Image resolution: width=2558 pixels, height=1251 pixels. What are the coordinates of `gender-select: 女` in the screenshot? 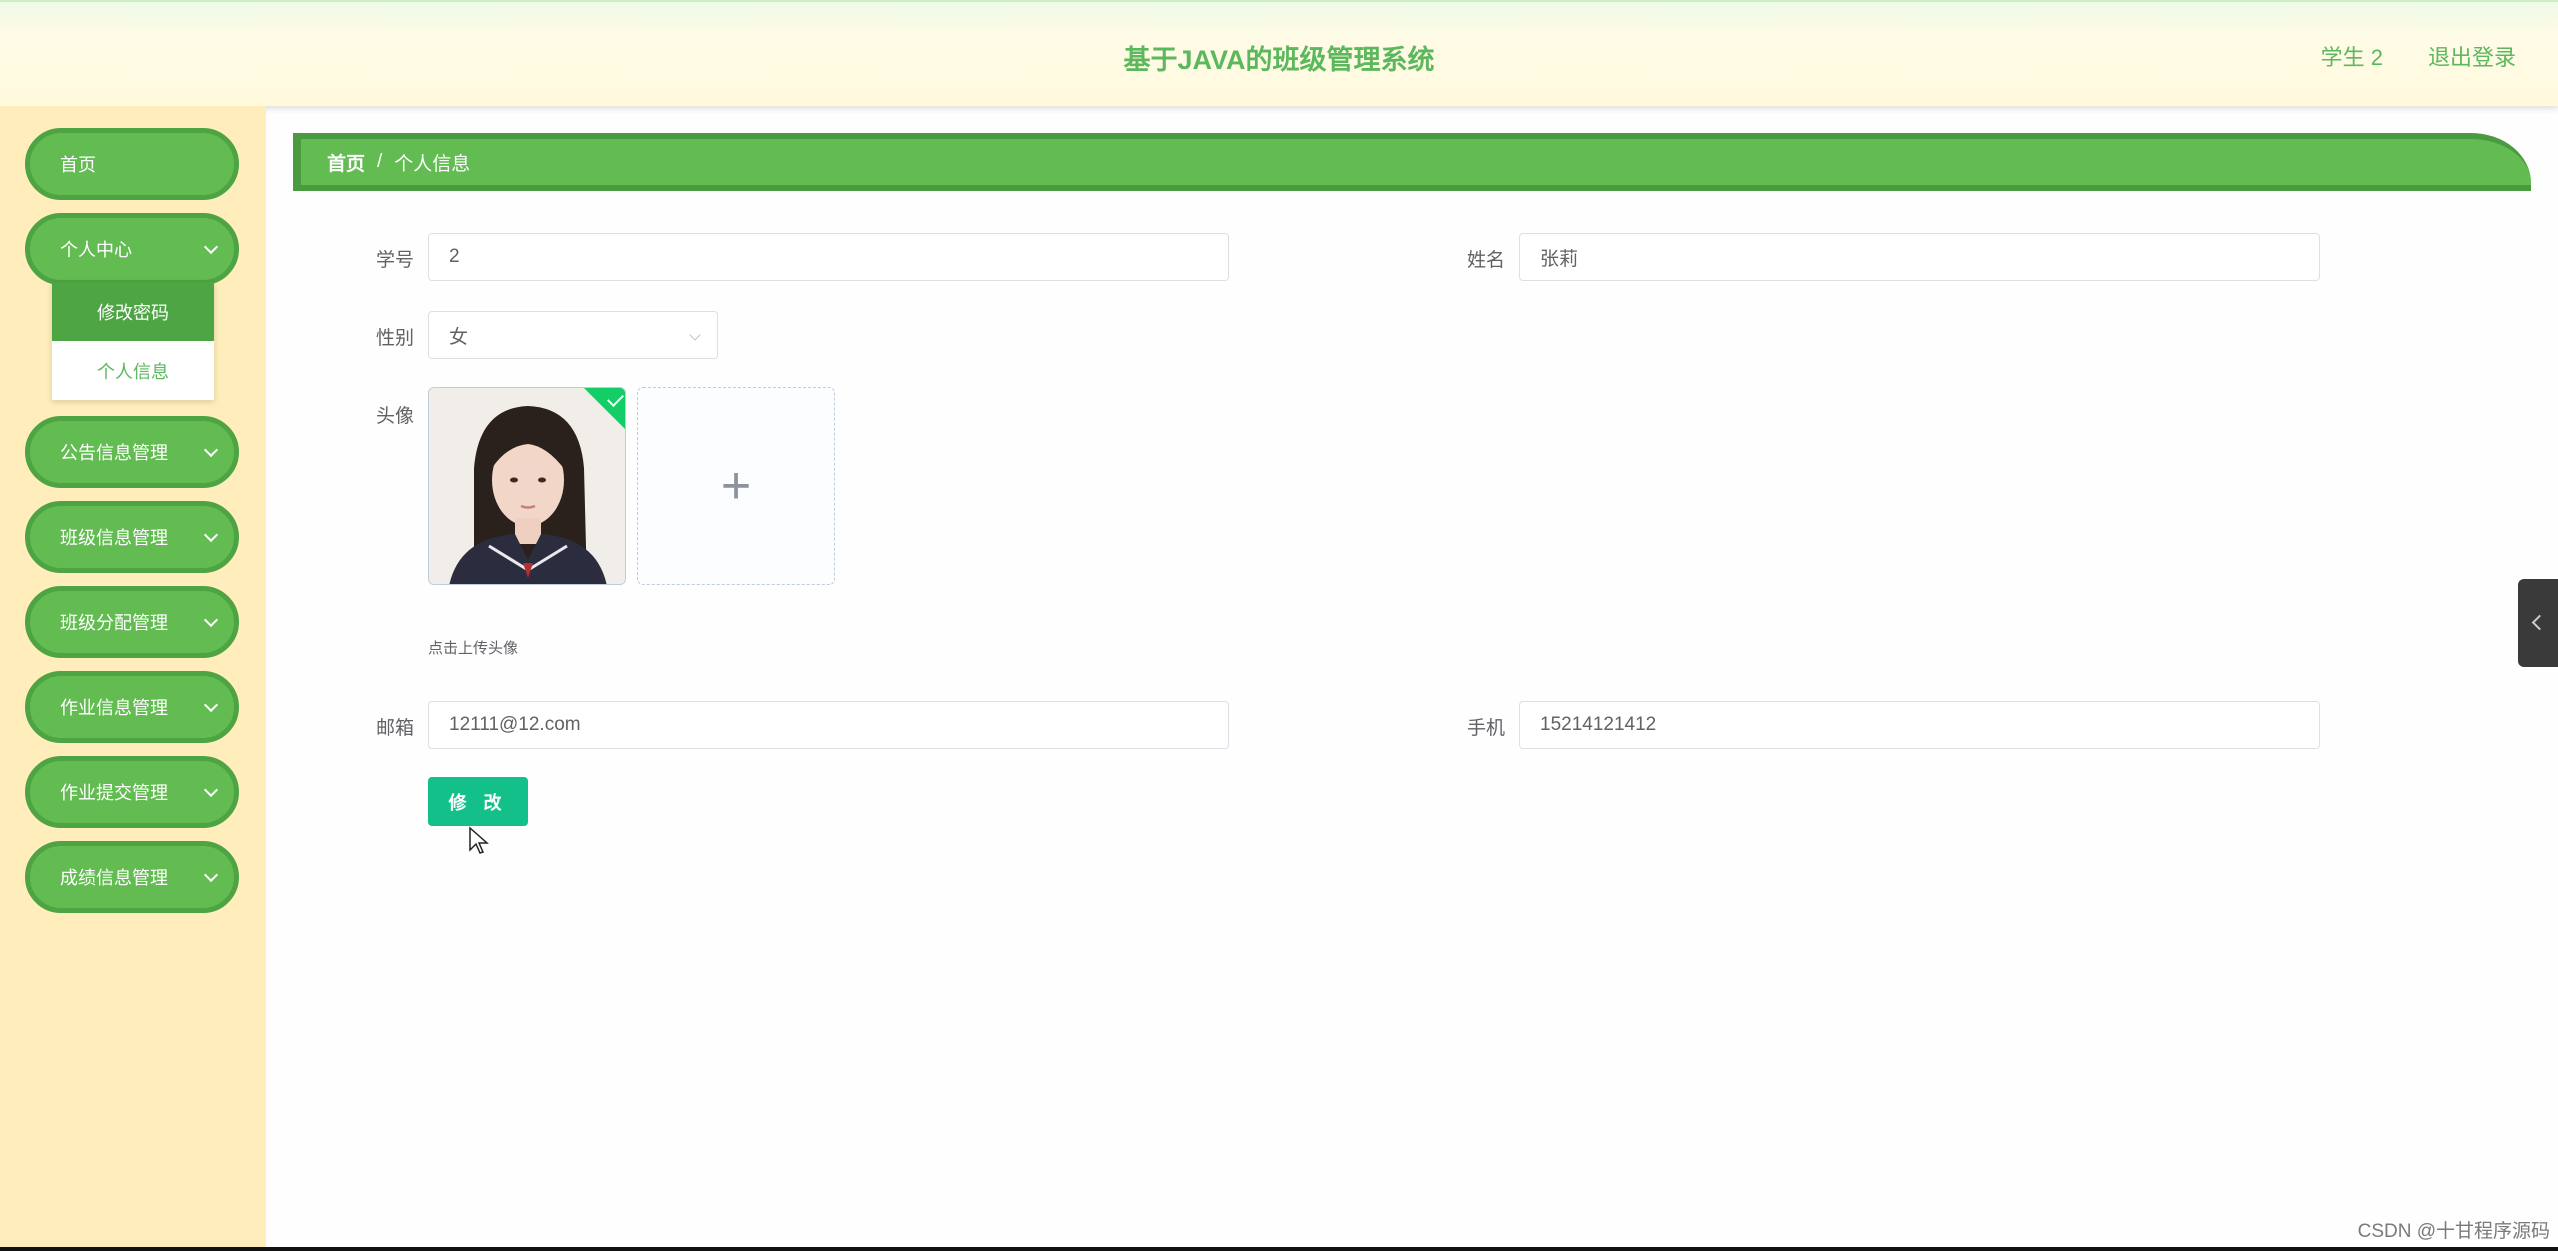 It's located at (573, 335).